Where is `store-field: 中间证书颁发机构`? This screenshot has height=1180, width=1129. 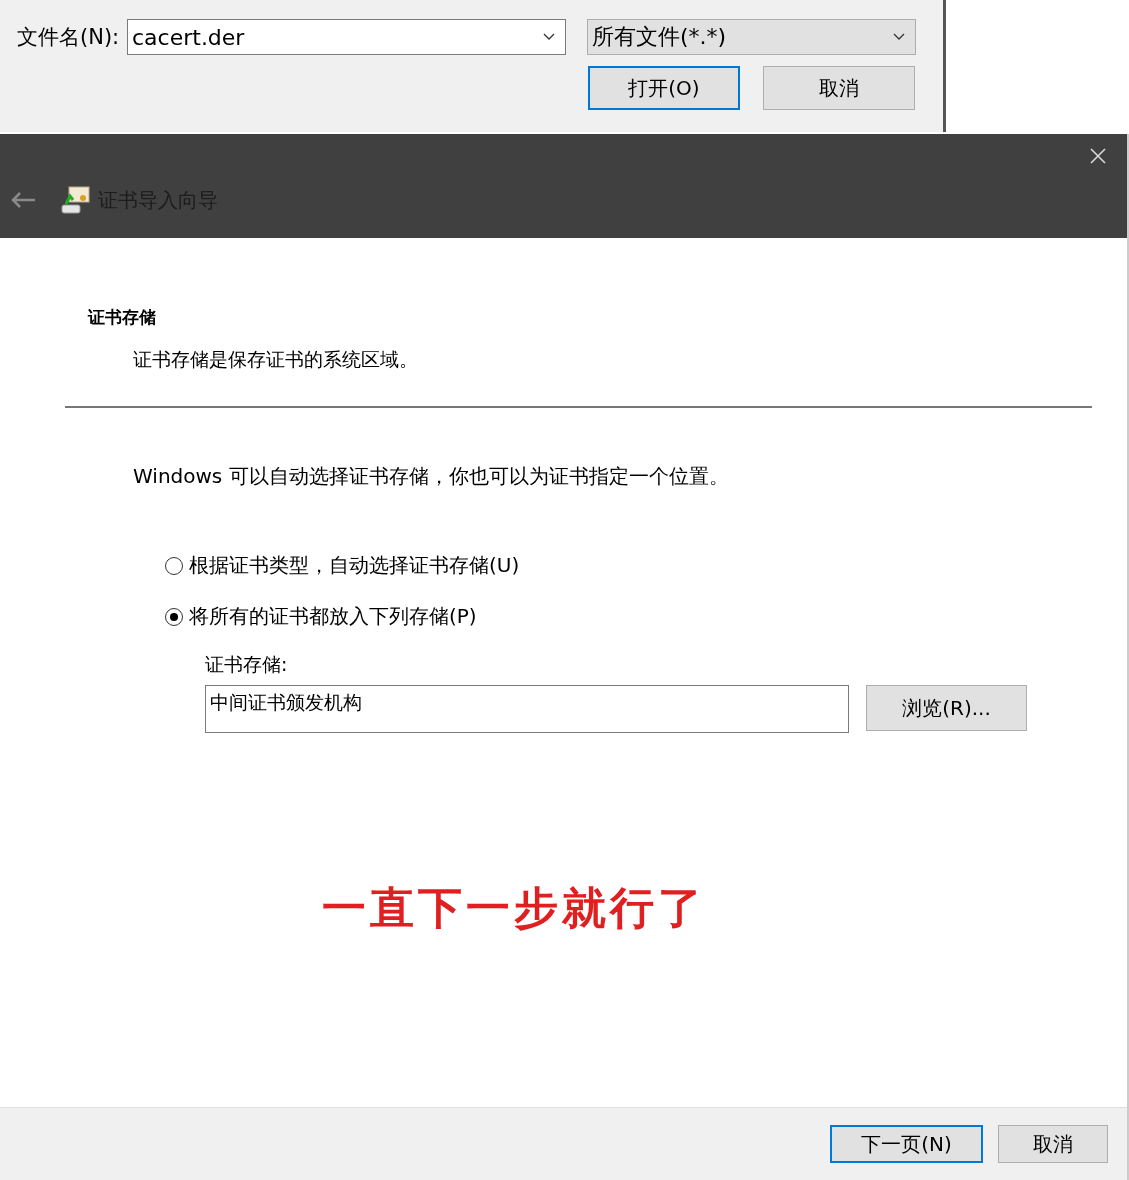
store-field: 中间证书颁发机构 is located at coordinates (527, 709).